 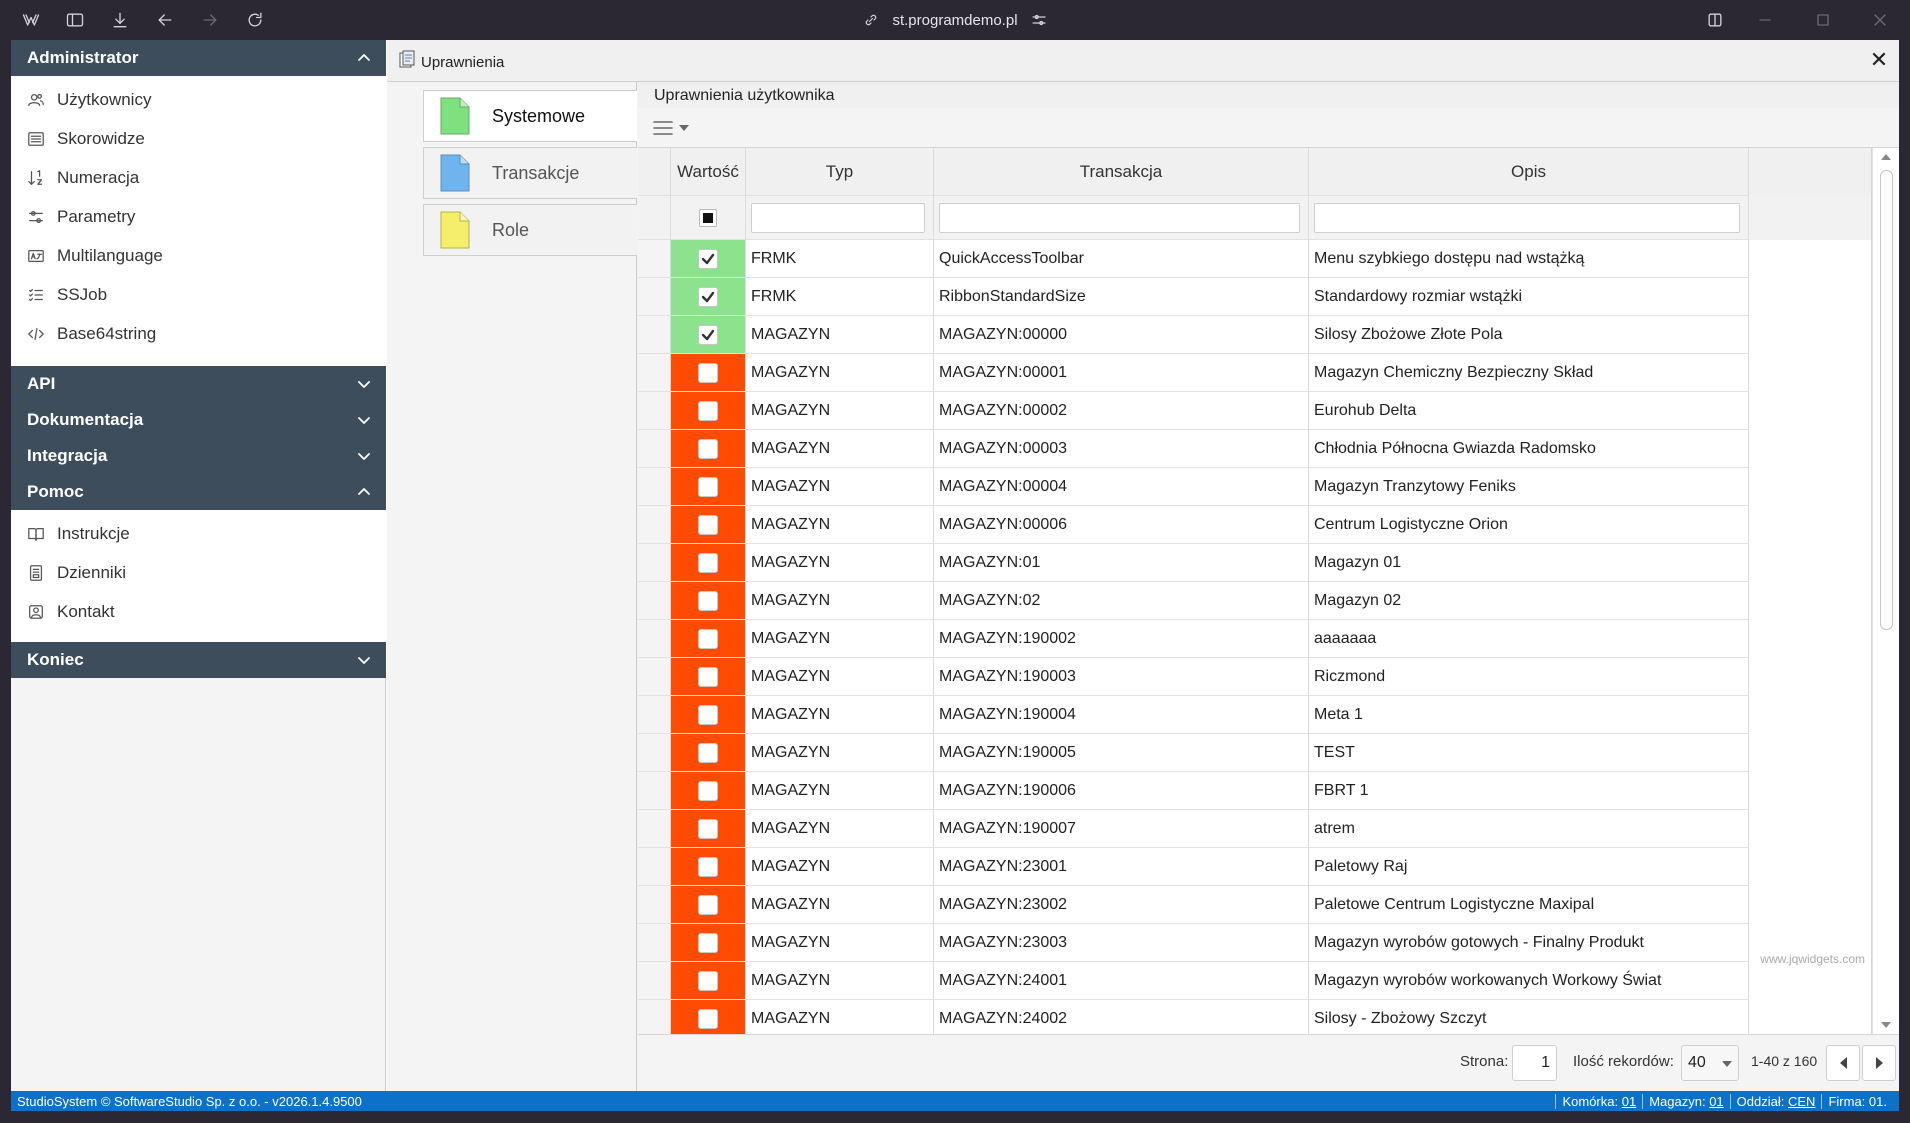 What do you see at coordinates (1121, 172) in the screenshot?
I see `column-header-transakcja: Transakcja` at bounding box center [1121, 172].